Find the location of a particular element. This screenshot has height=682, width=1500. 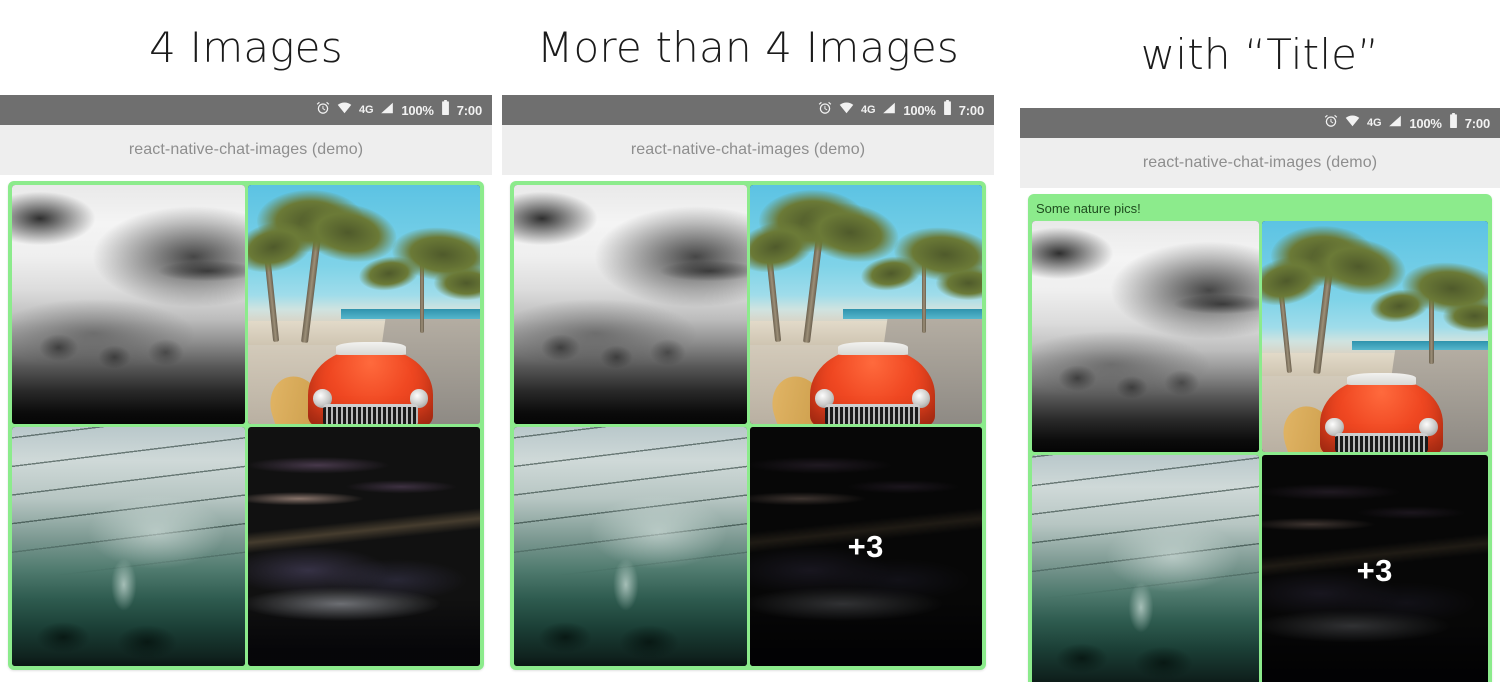

panel-heading: 4 Images is located at coordinates (246, 47).